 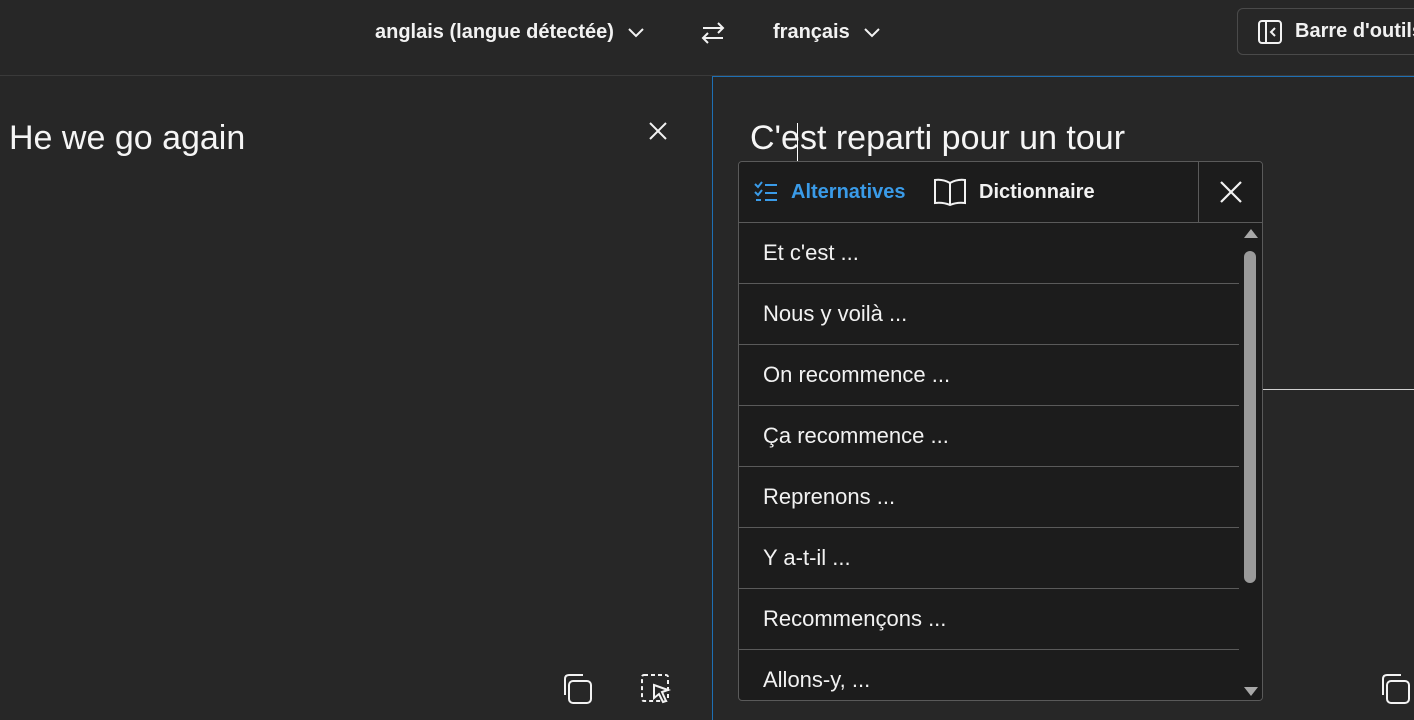 I want to click on toolbar-button: Barre d'outils, so click(x=1325, y=31).